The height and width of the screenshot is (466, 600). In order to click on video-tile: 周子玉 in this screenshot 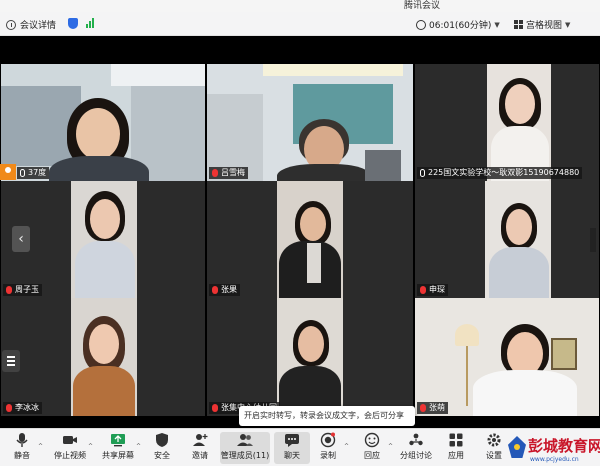, I will do `click(103, 239)`.